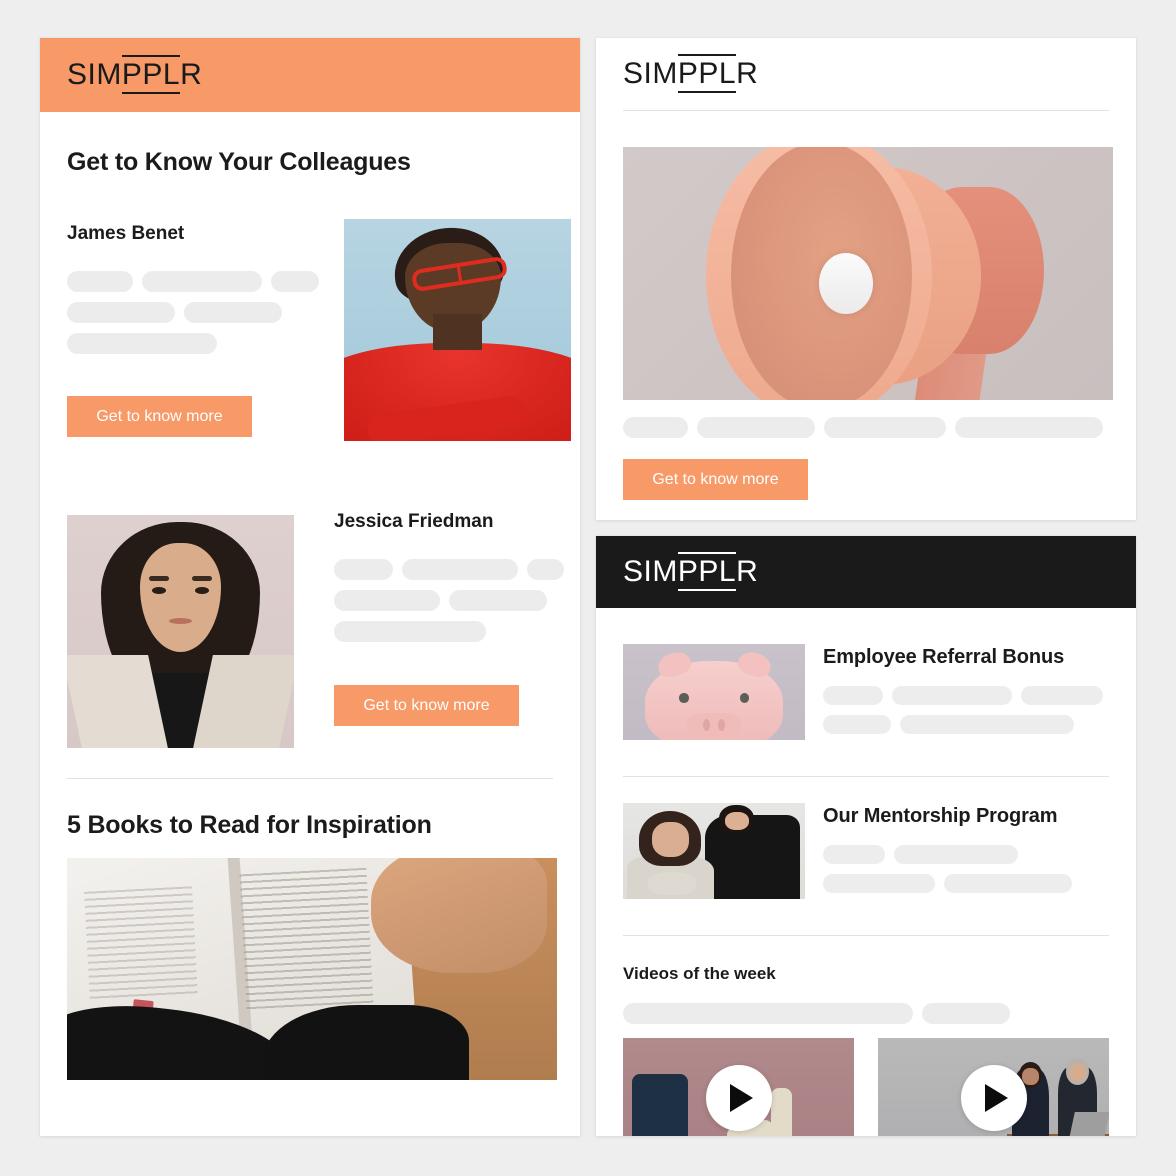  What do you see at coordinates (866, 1087) in the screenshot?
I see `video-thumbnail-list` at bounding box center [866, 1087].